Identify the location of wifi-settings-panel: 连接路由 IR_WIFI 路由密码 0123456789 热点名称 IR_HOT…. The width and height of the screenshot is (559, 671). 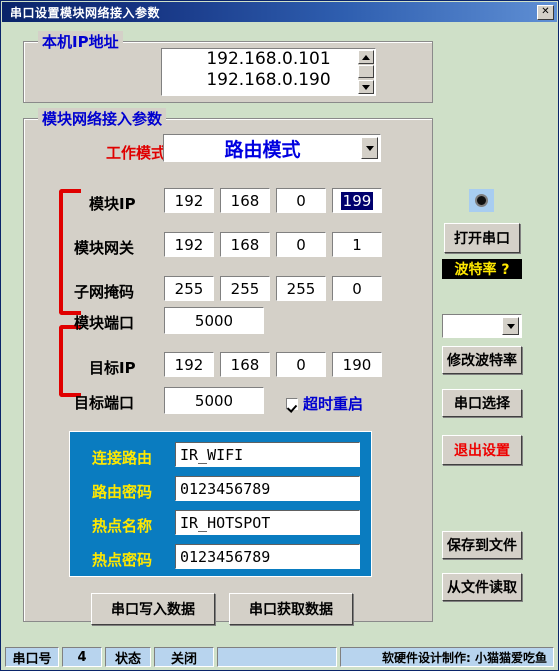
(220, 504).